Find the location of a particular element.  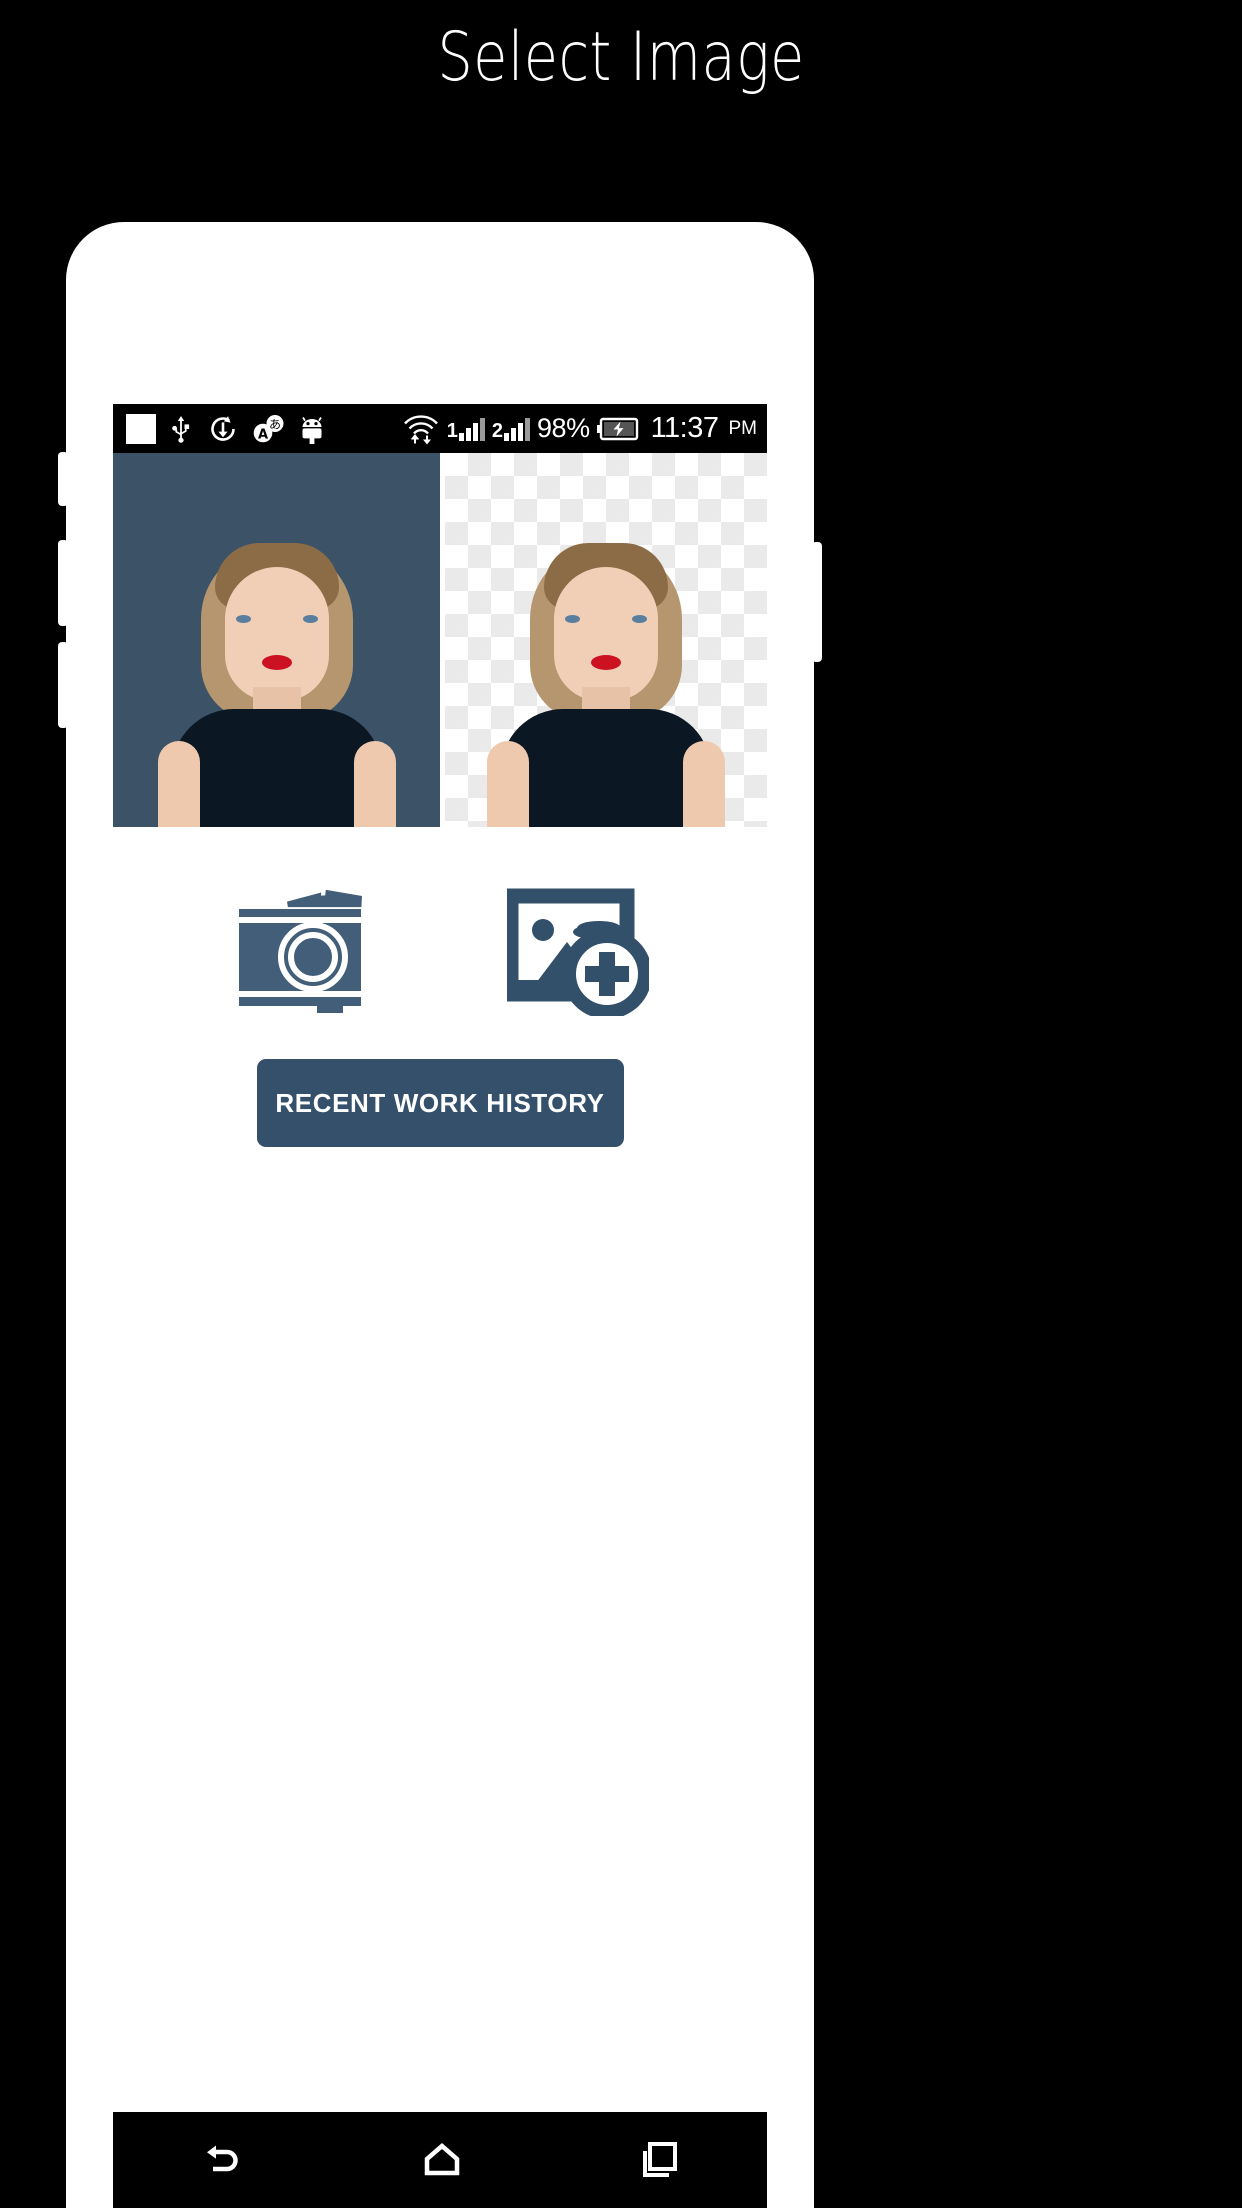

preview-after-pane is located at coordinates (606, 640).